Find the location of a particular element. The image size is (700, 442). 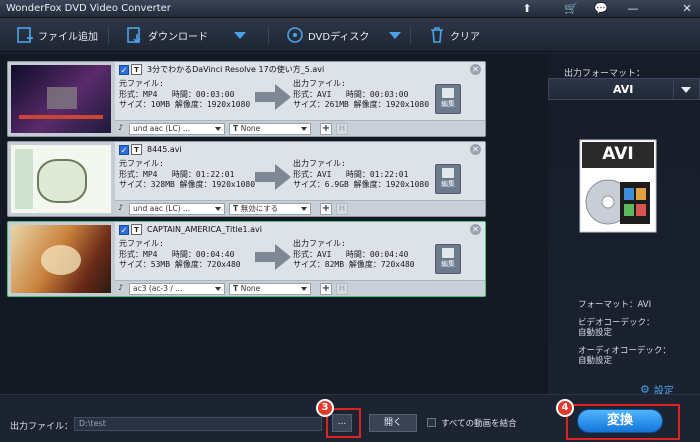

cart-icon: 🛒 is located at coordinates (571, 9).